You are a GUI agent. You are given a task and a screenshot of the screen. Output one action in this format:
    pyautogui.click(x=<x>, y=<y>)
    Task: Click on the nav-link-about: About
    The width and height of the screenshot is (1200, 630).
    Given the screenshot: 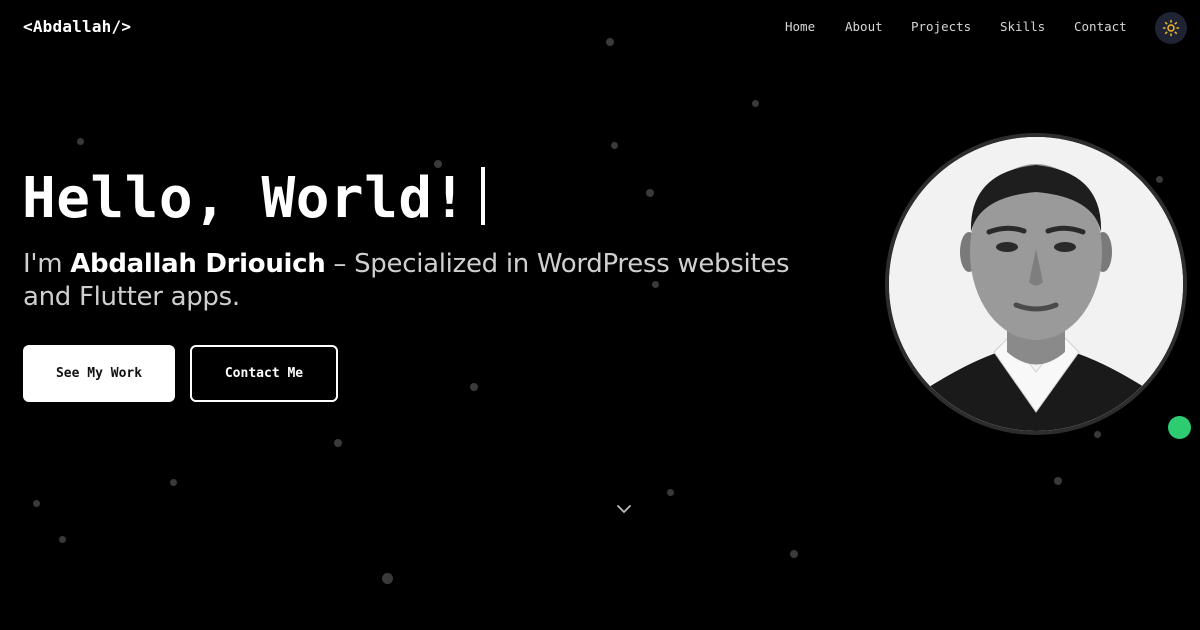 What is the action you would take?
    pyautogui.click(x=864, y=26)
    